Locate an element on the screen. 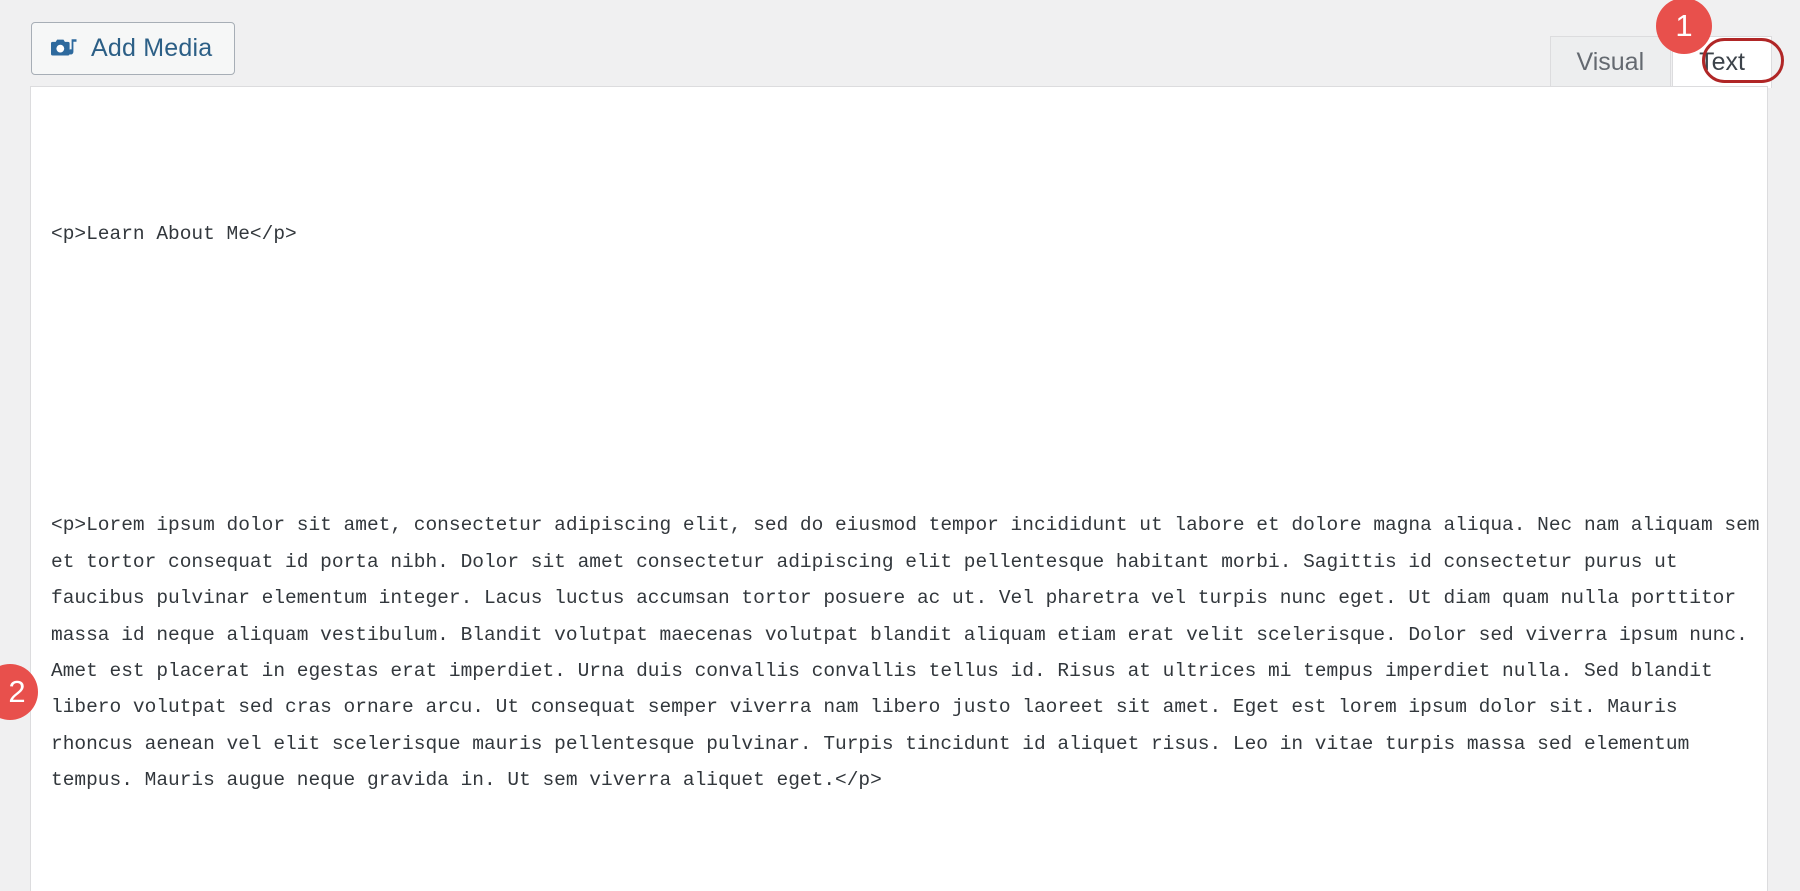 This screenshot has width=1800, height=891. tab-text-label: Text is located at coordinates (1722, 62).